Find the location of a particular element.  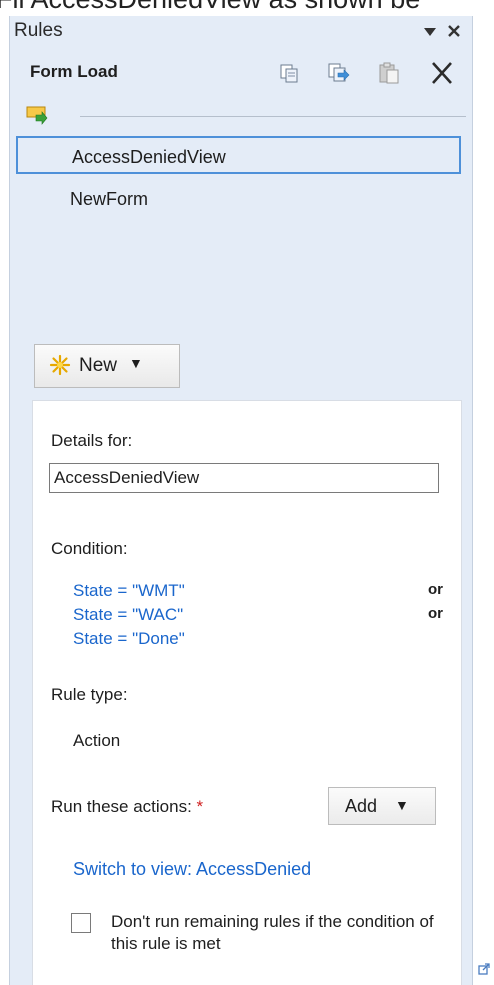

paste-icon is located at coordinates (390, 73).